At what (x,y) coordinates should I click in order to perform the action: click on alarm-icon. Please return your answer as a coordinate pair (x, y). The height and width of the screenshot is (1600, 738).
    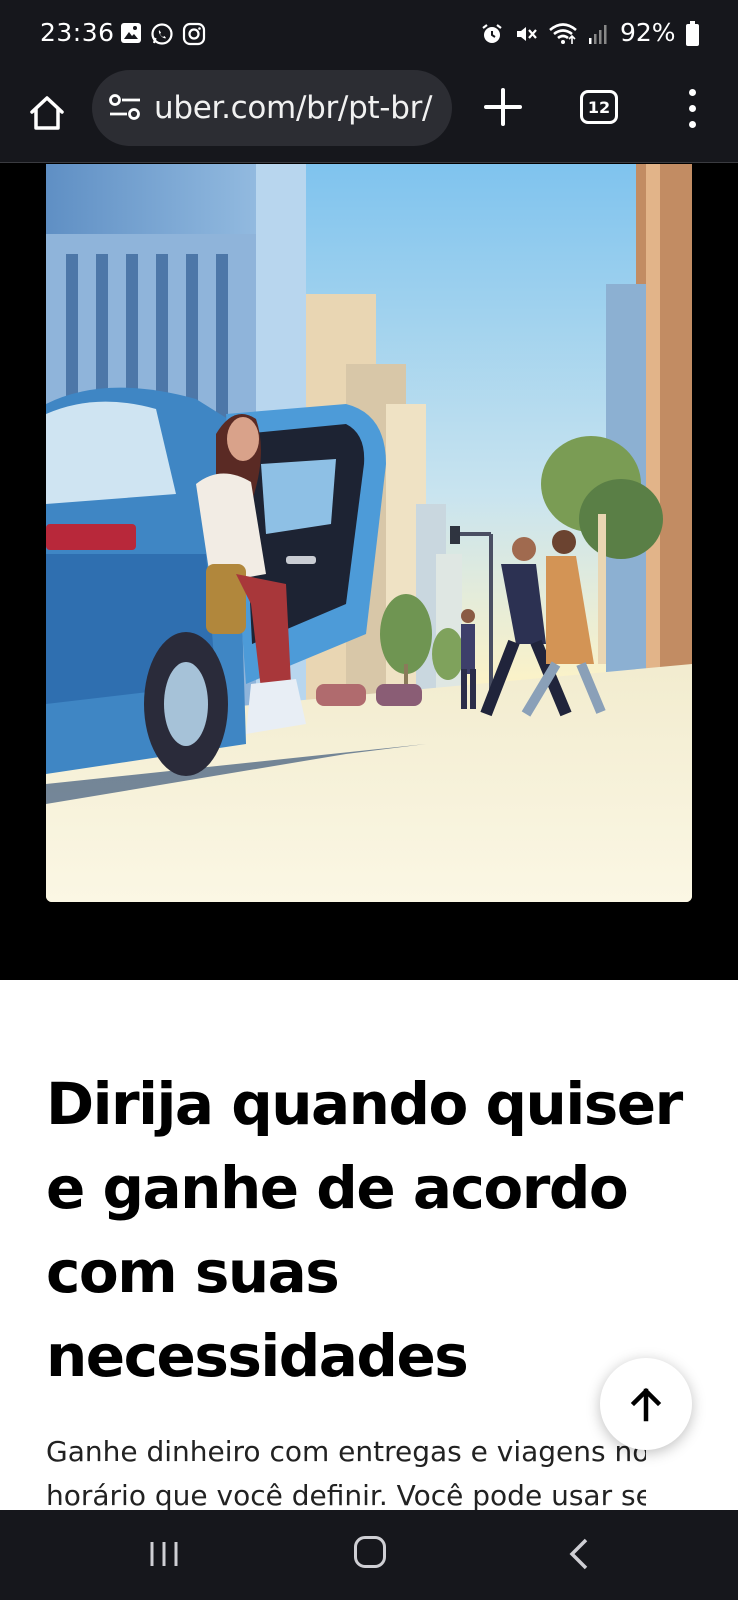
    Looking at the image, I should click on (492, 33).